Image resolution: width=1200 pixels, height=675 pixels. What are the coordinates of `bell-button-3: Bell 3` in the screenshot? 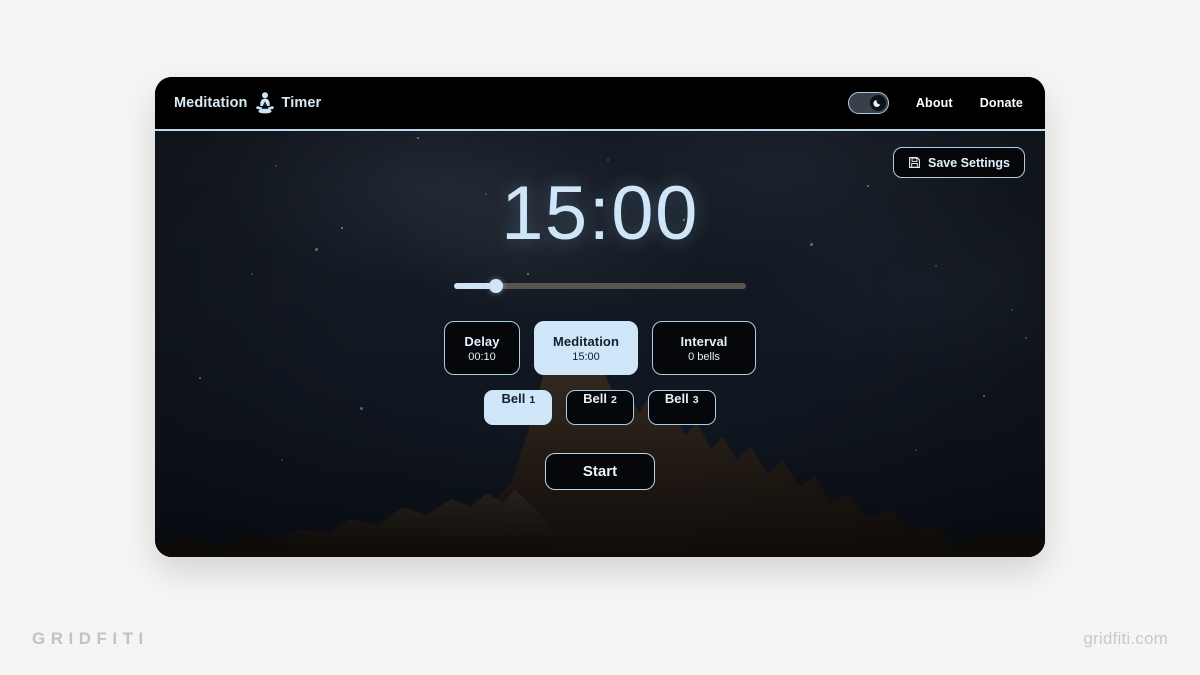 It's located at (681, 407).